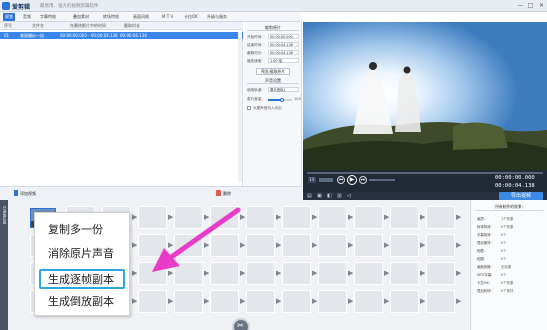 The width and height of the screenshot is (547, 330). Describe the element at coordinates (283, 60) in the screenshot. I see `speed-field: 1.00 倍` at that location.